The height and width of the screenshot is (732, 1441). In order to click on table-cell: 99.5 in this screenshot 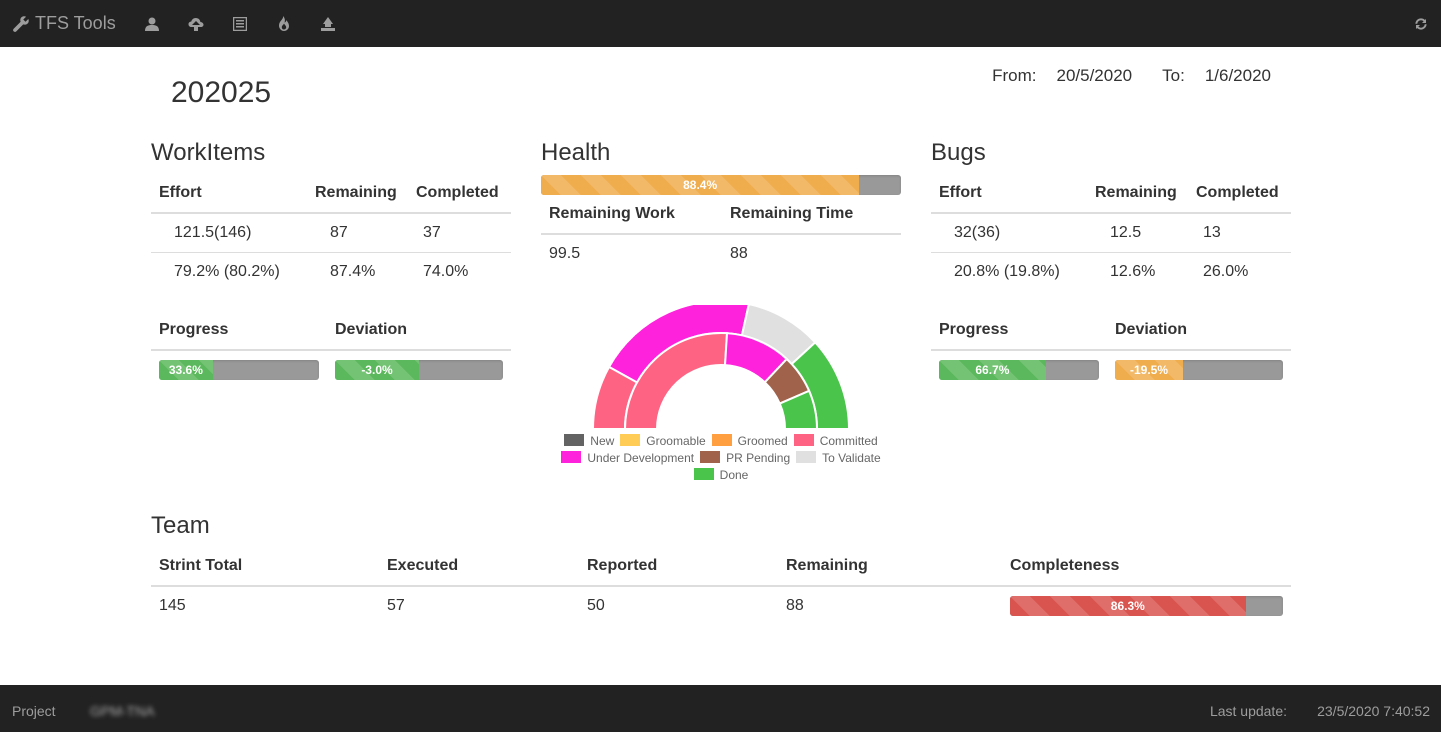, I will do `click(631, 253)`.